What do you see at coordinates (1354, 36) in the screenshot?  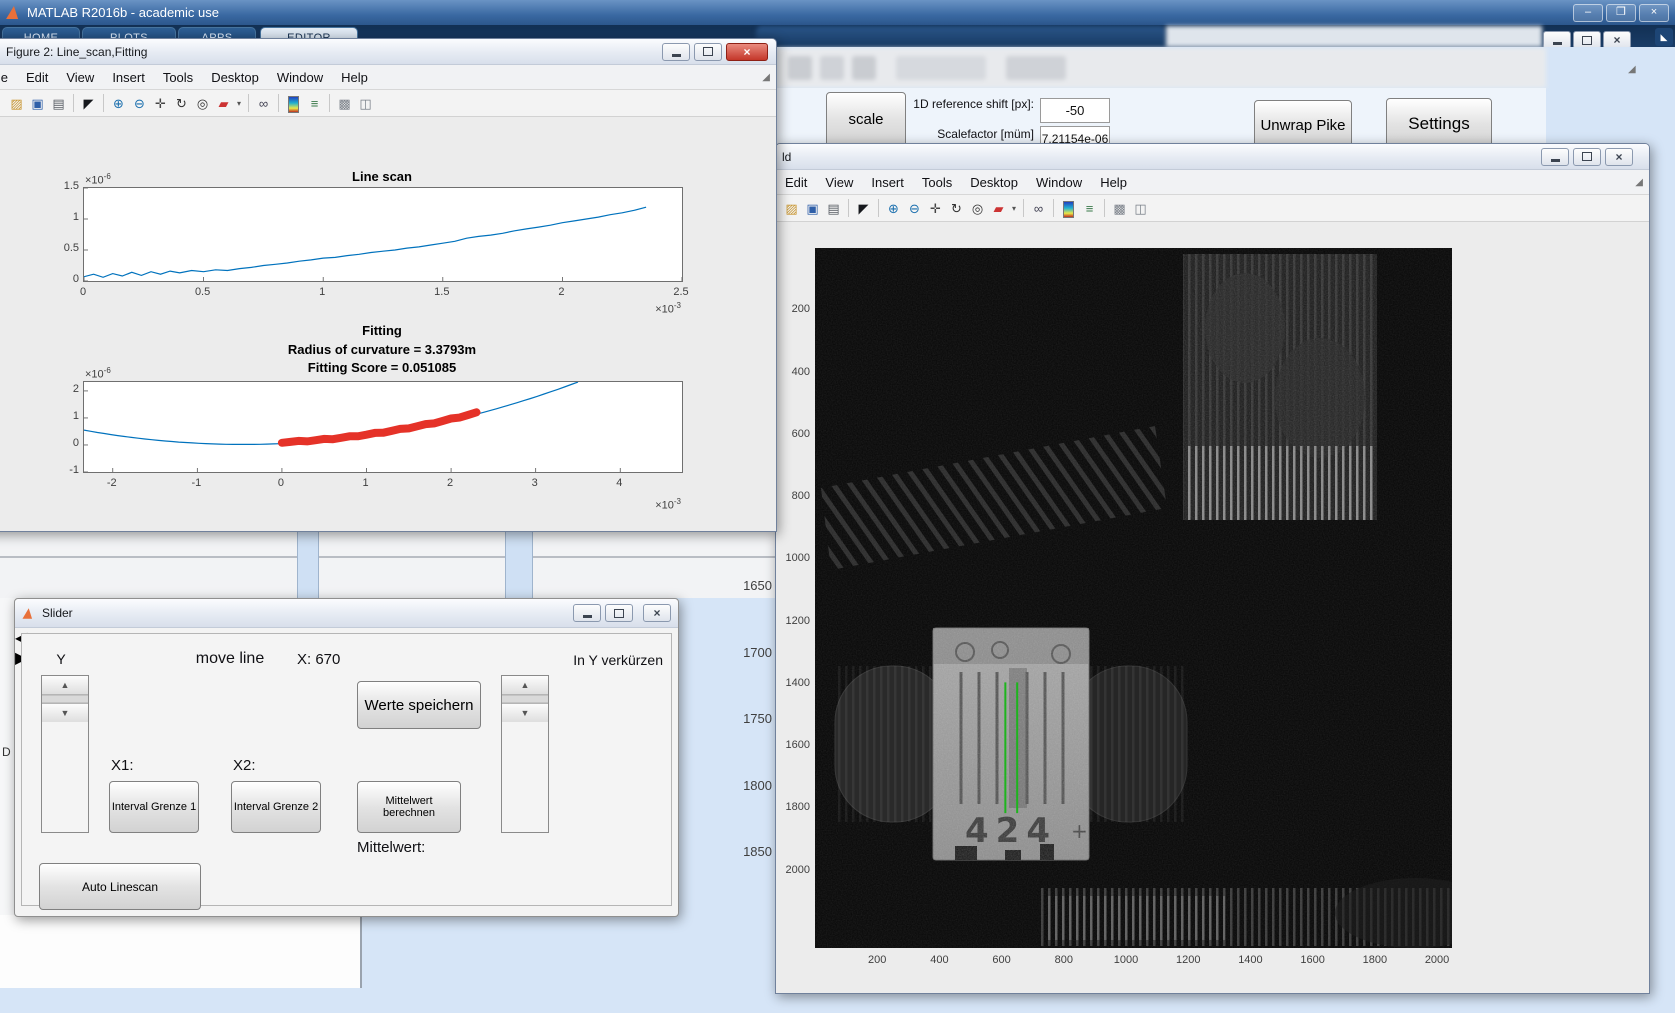 I see `blurred-band` at bounding box center [1354, 36].